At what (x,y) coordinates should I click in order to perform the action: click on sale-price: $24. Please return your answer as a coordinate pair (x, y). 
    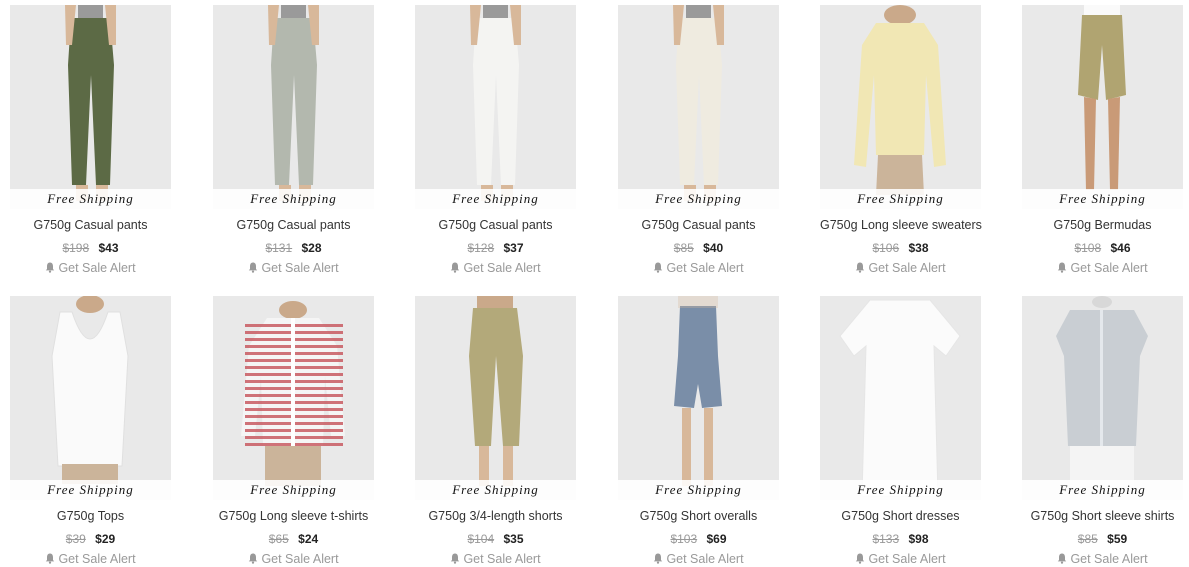
    Looking at the image, I should click on (308, 539).